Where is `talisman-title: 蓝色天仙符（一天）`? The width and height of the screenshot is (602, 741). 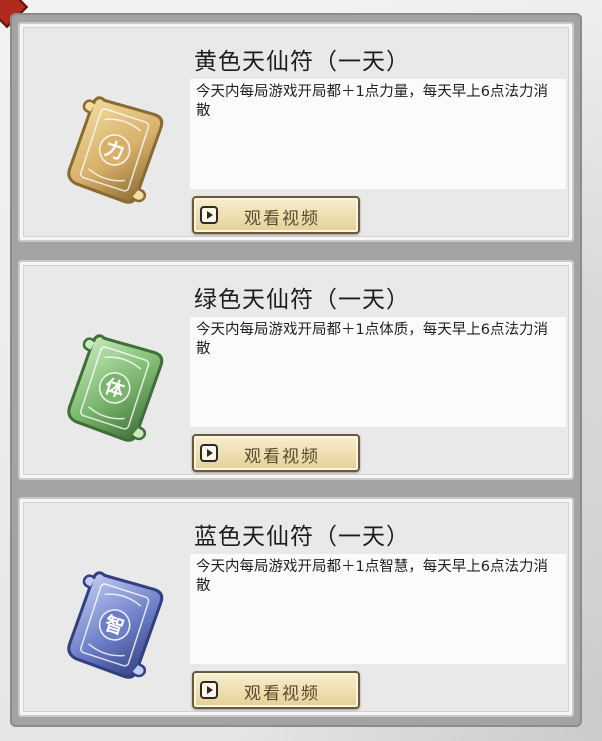
talisman-title: 蓝色天仙符（一天） is located at coordinates (302, 537).